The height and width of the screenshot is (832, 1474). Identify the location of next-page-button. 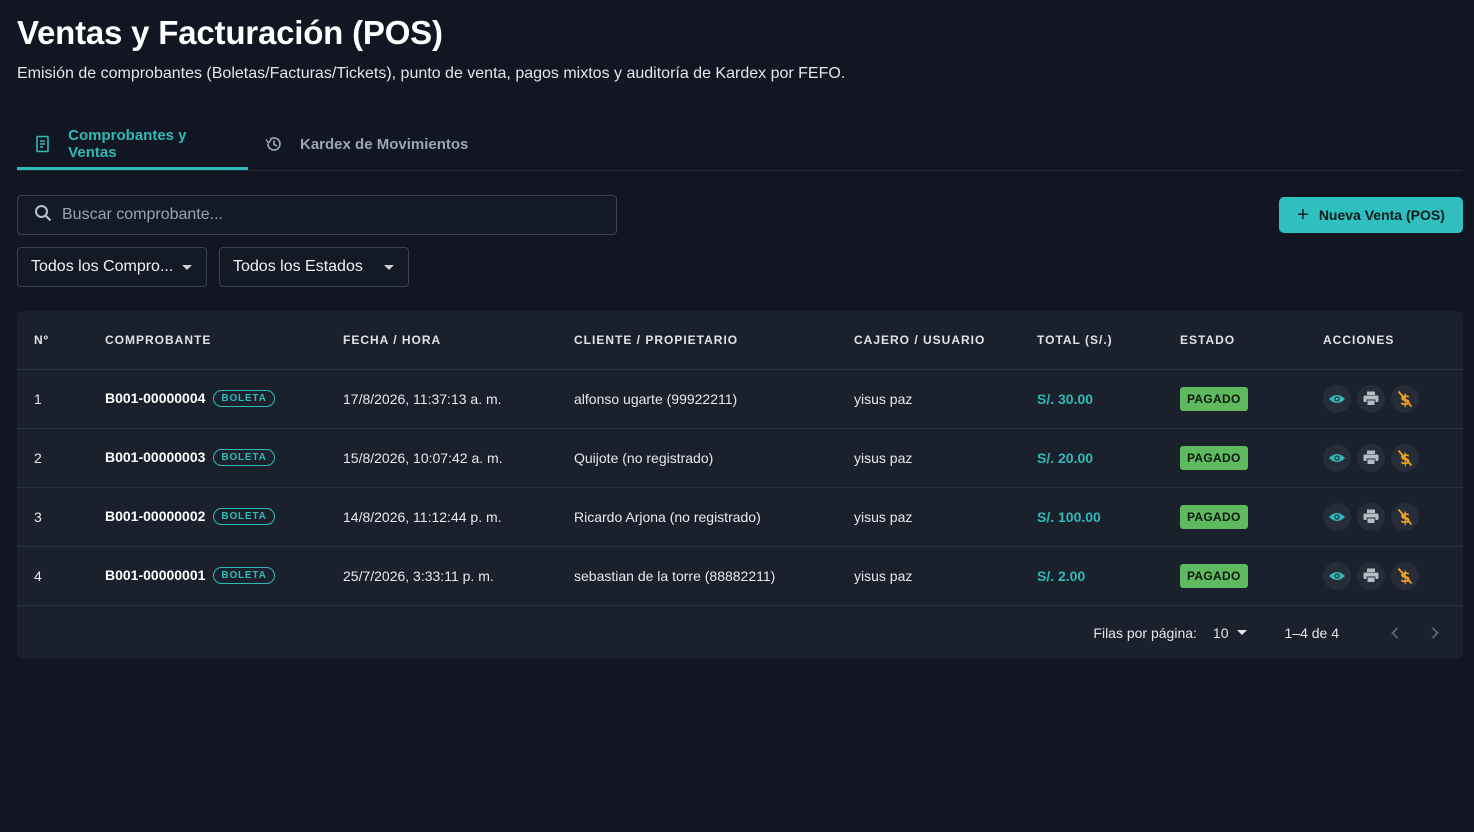
(1435, 633).